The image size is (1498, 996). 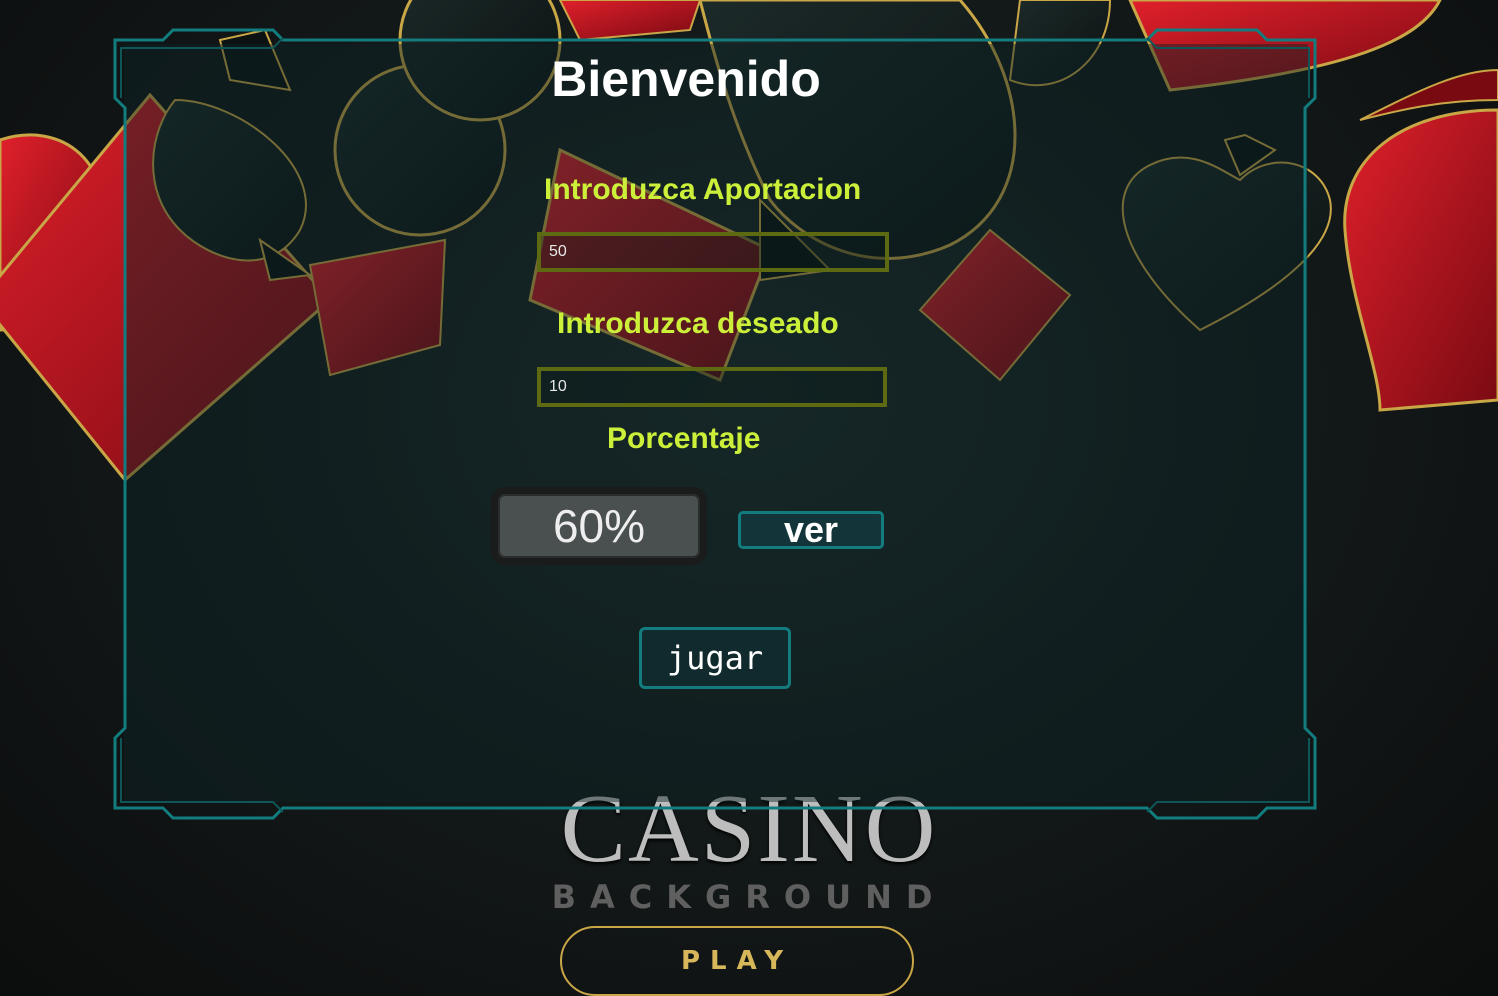 I want to click on ver-button: ver, so click(x=811, y=530).